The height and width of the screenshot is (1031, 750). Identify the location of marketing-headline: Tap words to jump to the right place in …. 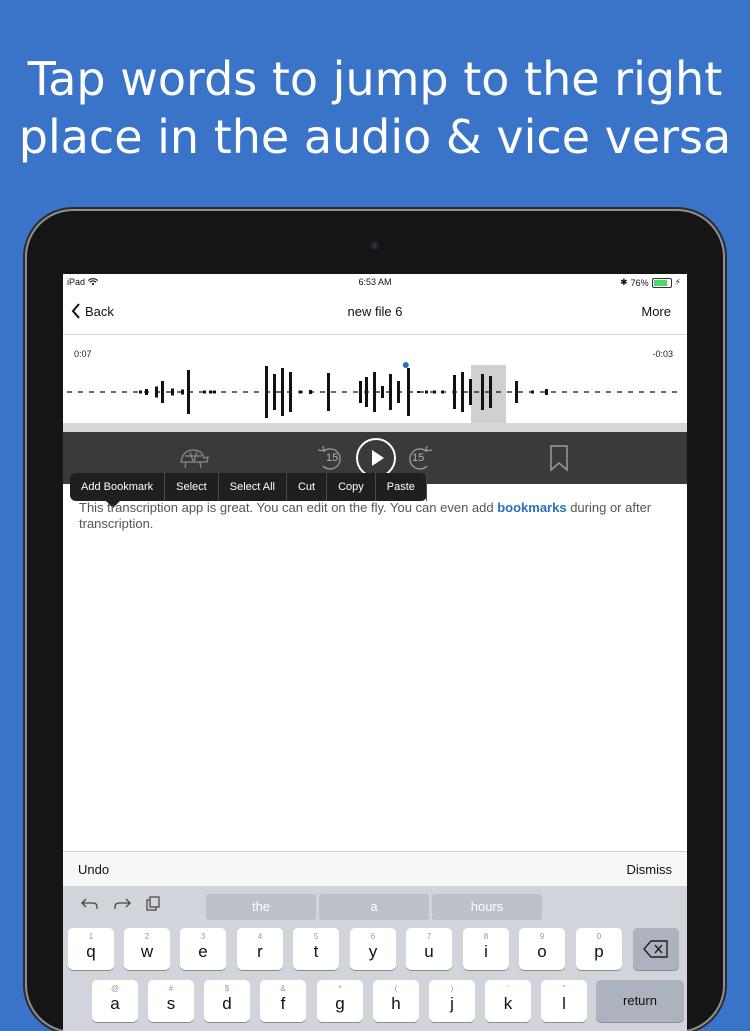
(375, 108).